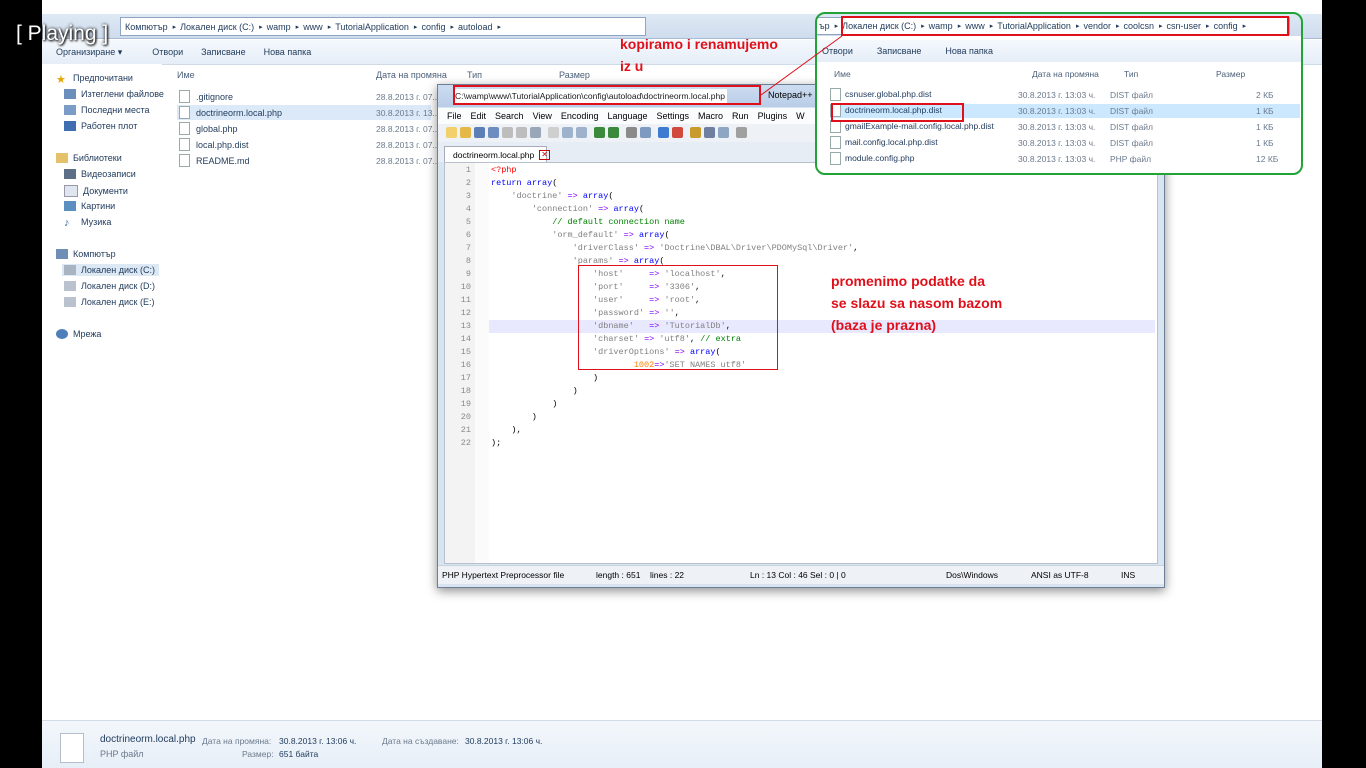  I want to click on annotation-arrow-line, so click(801, 65).